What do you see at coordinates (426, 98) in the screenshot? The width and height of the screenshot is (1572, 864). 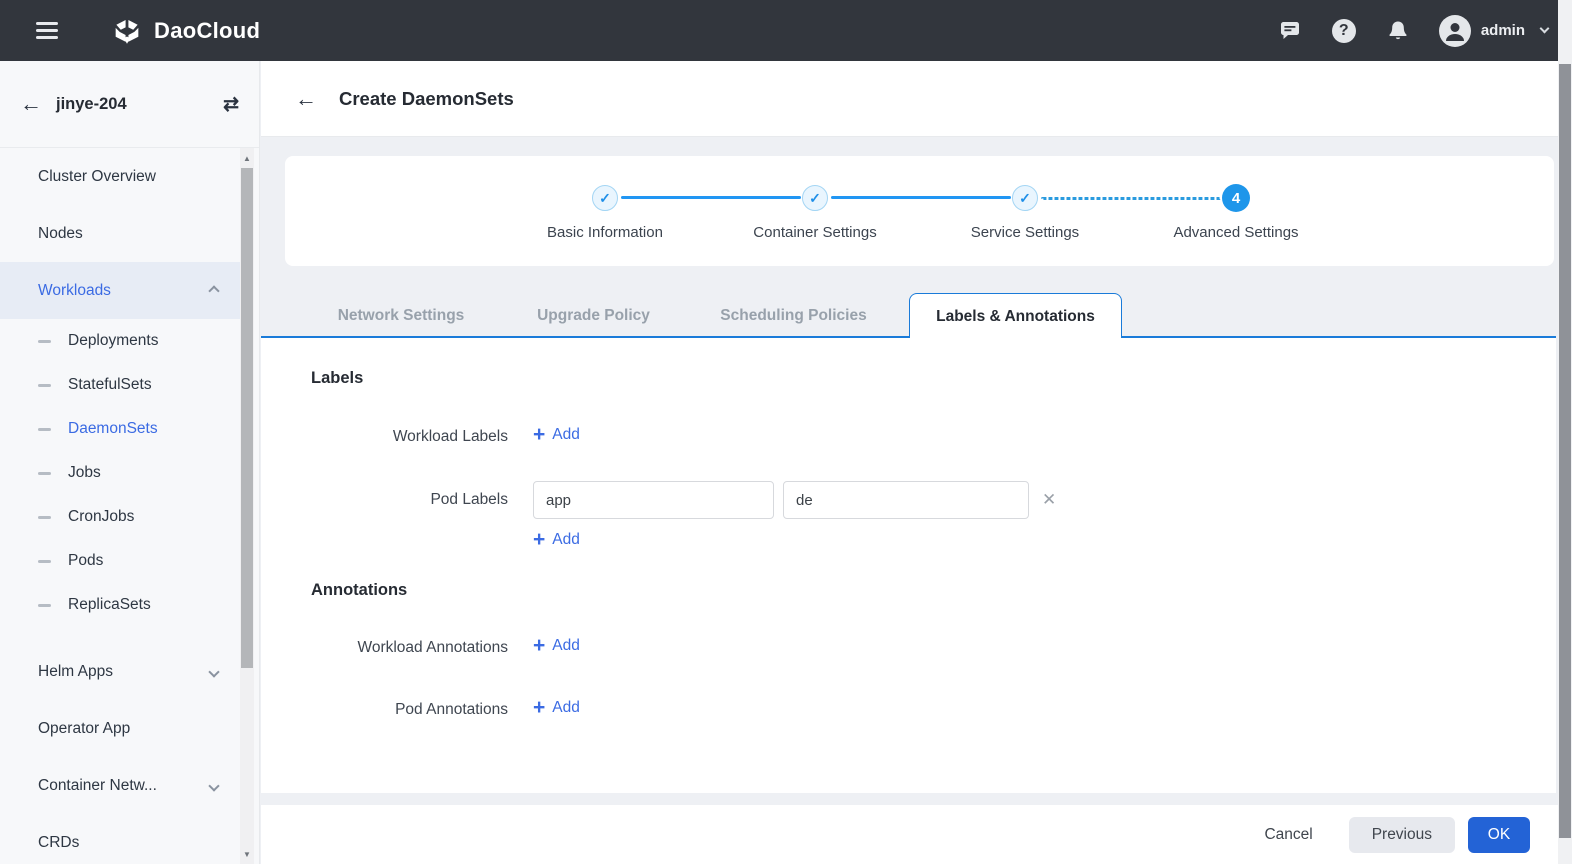 I see `page-title: Create DaemonSets` at bounding box center [426, 98].